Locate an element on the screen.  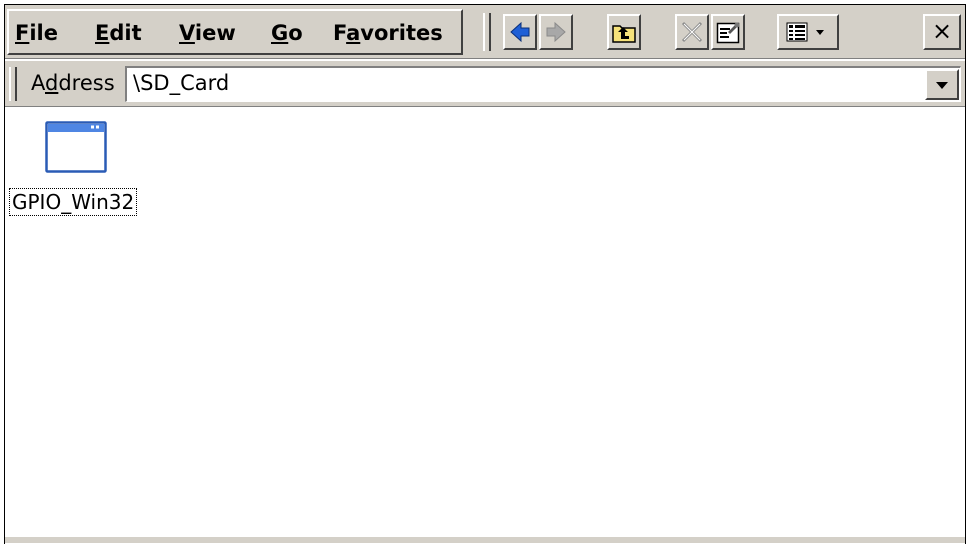
file-item: GPIO_Win32 is located at coordinates (83, 171).